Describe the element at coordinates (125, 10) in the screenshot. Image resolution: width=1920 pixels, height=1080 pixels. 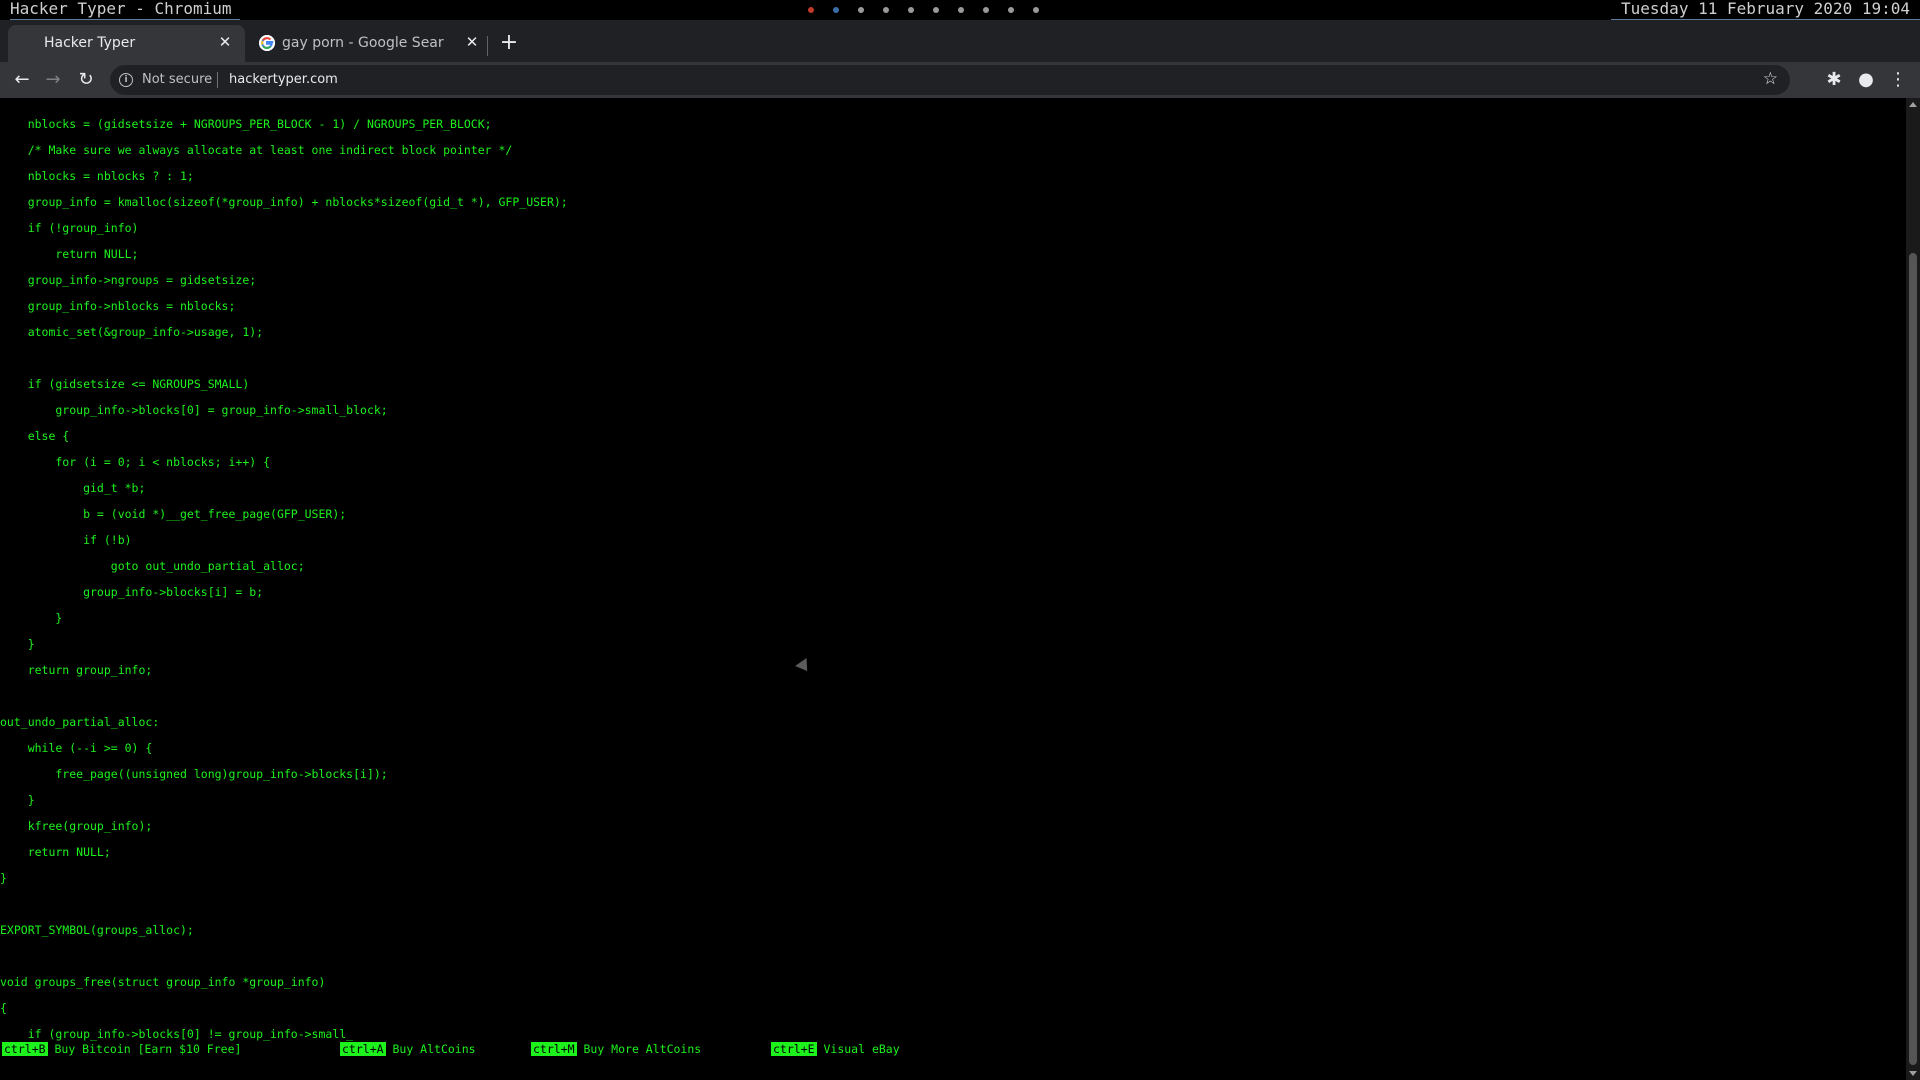
I see `window-title: Hacker Typer - Chromium` at that location.